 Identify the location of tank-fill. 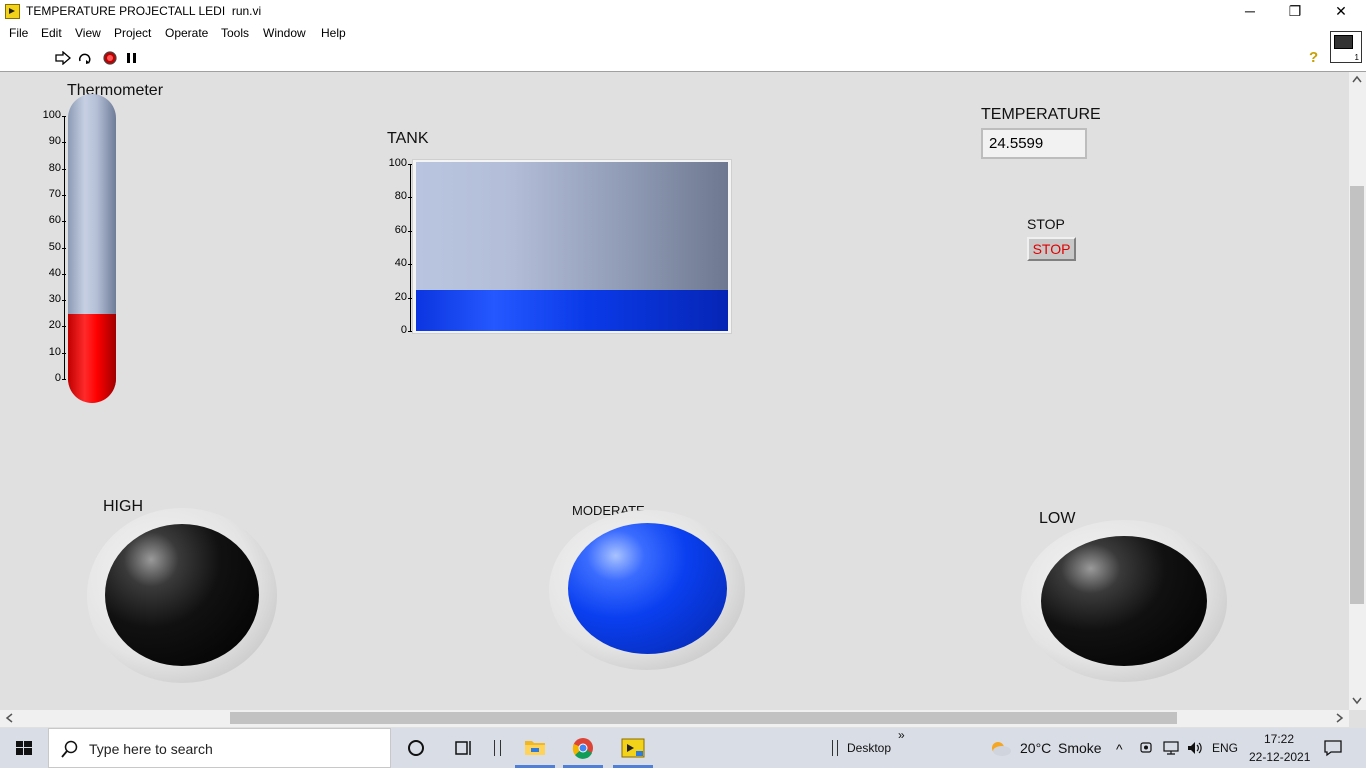
(572, 310).